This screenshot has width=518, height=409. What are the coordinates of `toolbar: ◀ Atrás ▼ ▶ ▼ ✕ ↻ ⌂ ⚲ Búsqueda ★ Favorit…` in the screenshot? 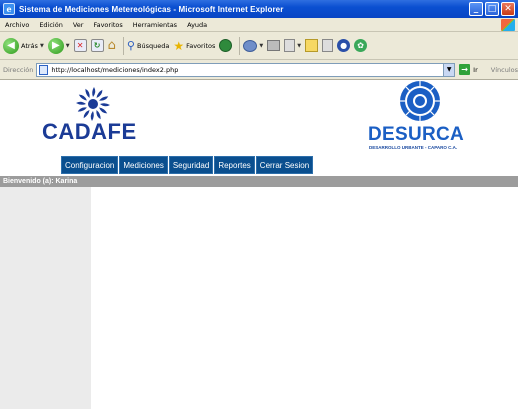 It's located at (259, 46).